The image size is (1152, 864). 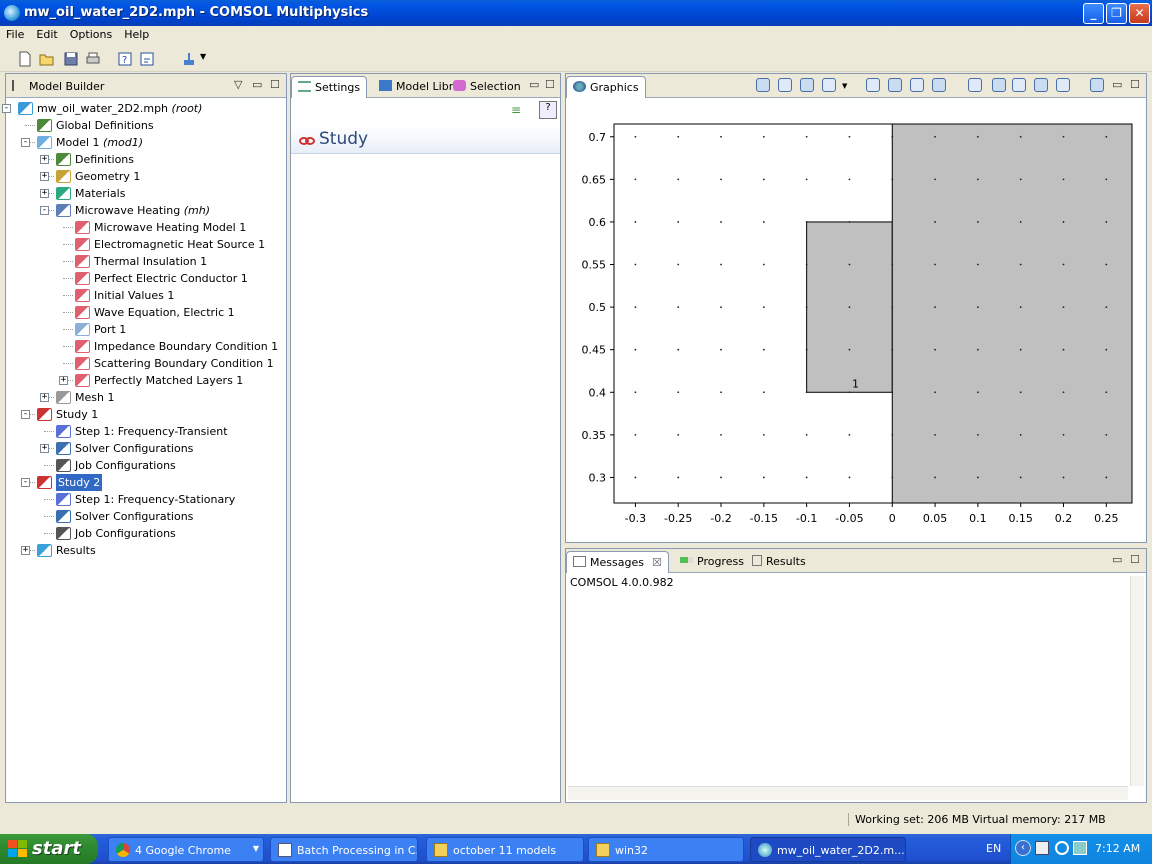 What do you see at coordinates (15, 33) in the screenshot?
I see `menu-file: File` at bounding box center [15, 33].